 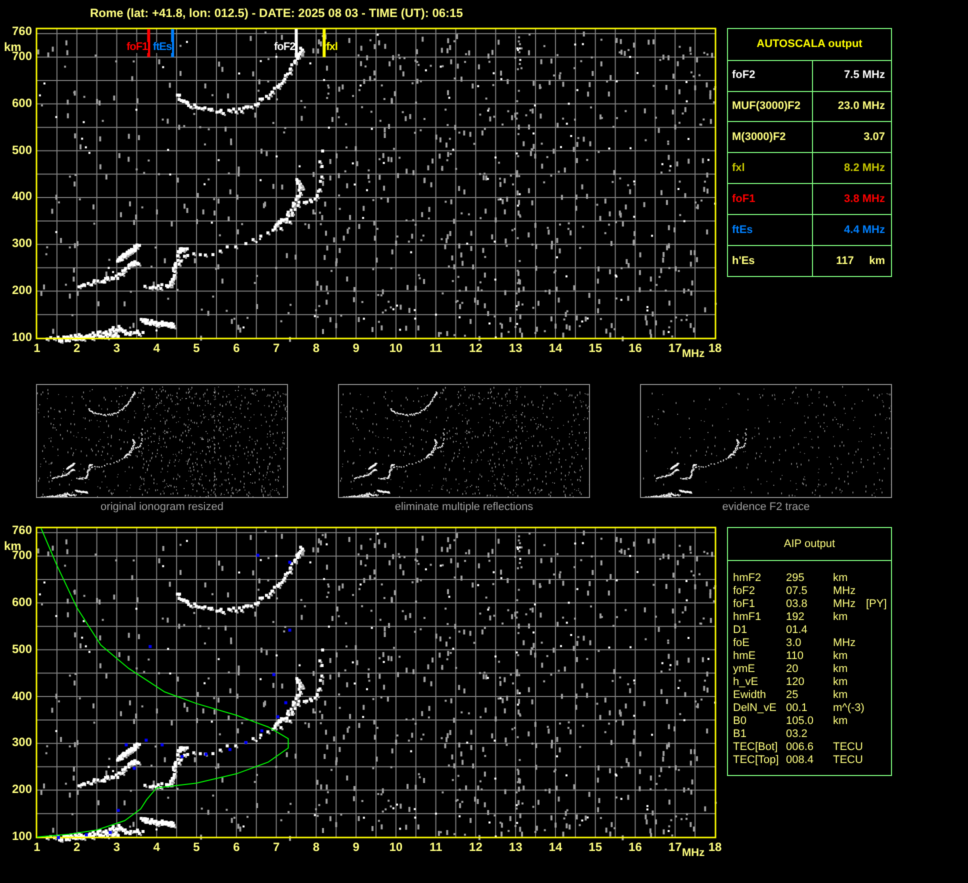 I want to click on parameter-value: 006.6, so click(x=800, y=747).